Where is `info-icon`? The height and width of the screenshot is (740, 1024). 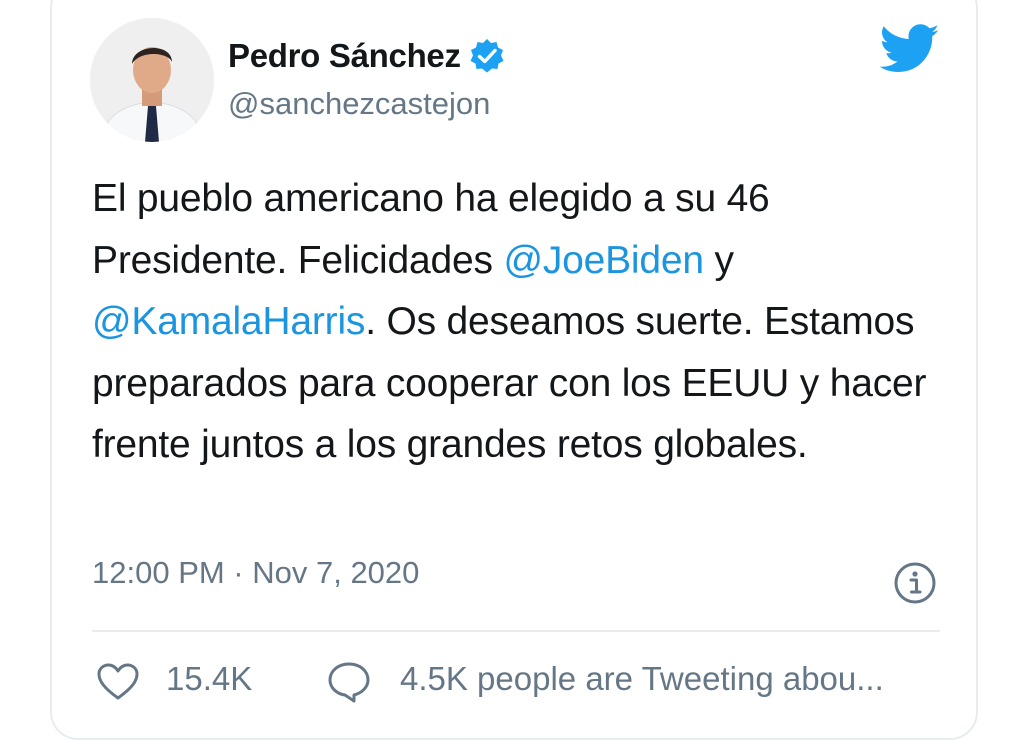
info-icon is located at coordinates (915, 583).